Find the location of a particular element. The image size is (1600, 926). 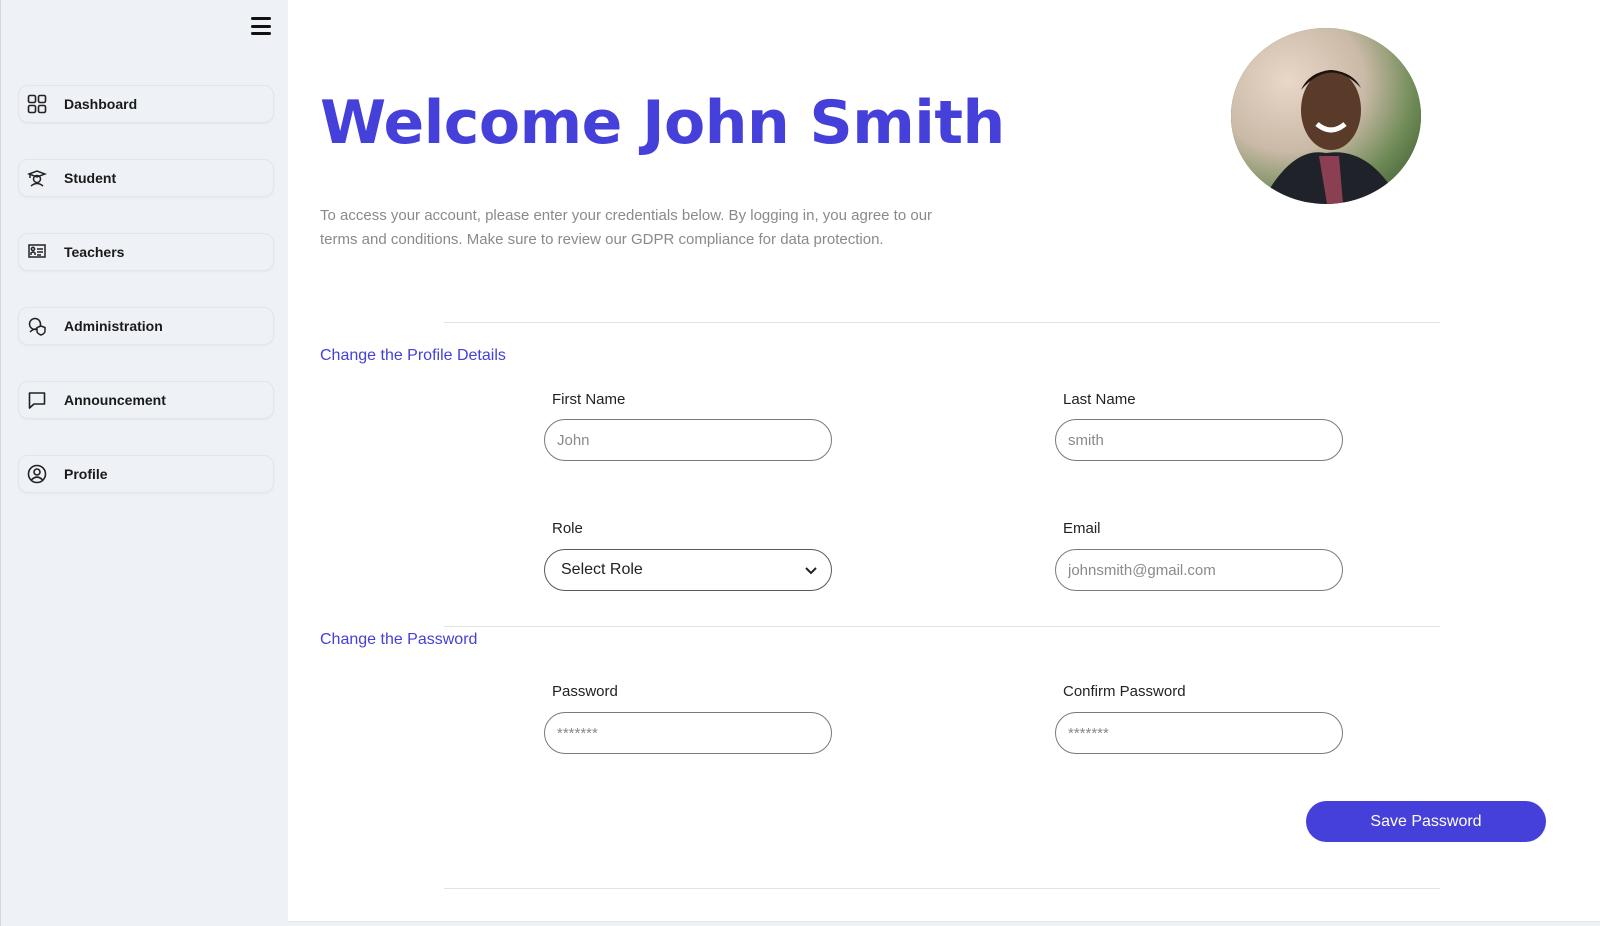

save-password-button: Save Password is located at coordinates (1426, 821).